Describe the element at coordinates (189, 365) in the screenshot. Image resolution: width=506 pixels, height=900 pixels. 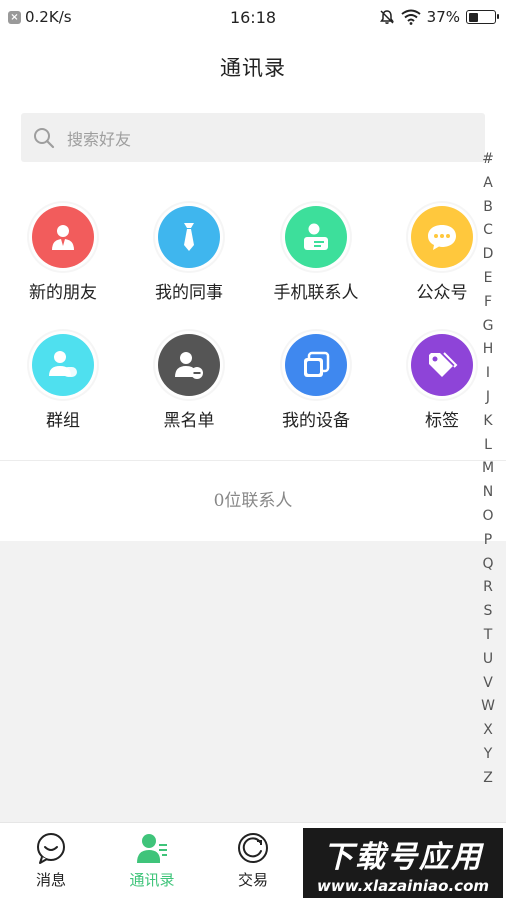
I see `blacklist-icon` at that location.